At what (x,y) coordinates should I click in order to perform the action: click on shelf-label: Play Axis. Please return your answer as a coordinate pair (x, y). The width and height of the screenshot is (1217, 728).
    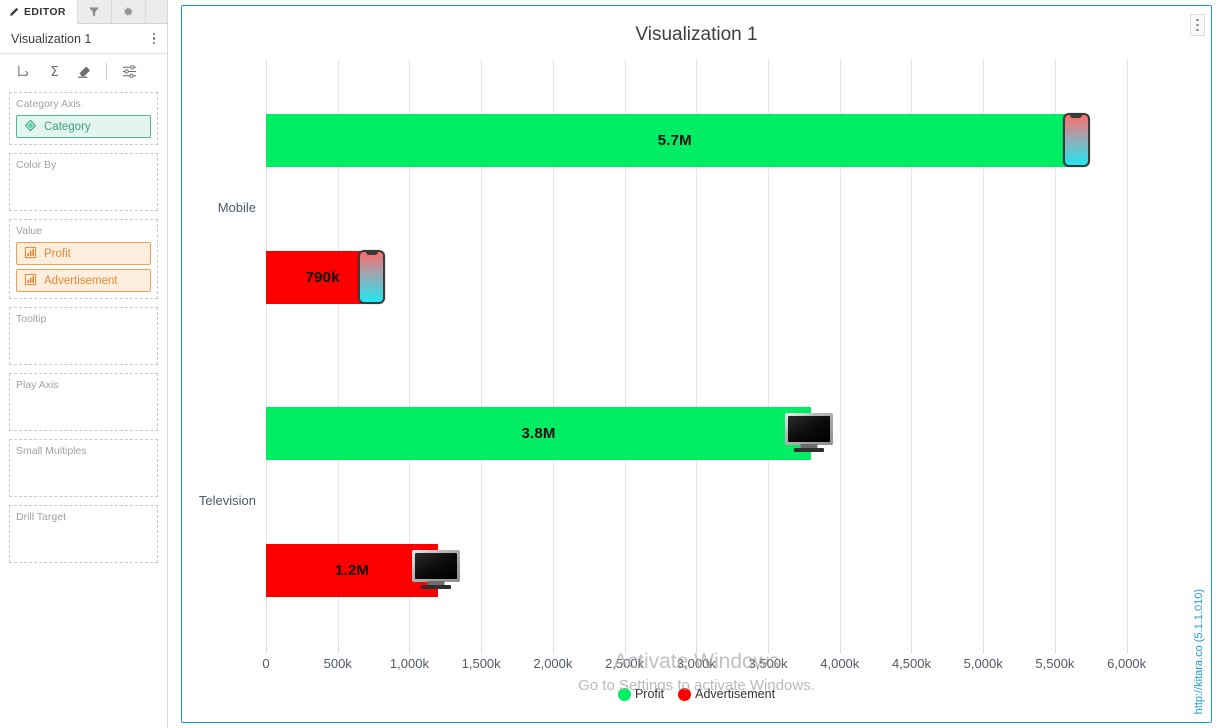
    Looking at the image, I should click on (37, 385).